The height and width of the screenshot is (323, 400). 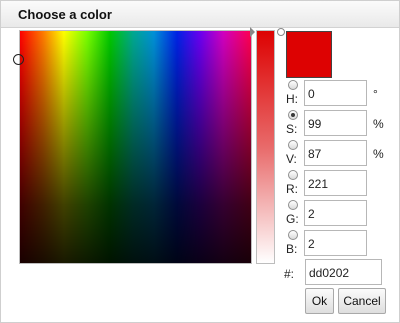 What do you see at coordinates (293, 145) in the screenshot?
I see `radio-v` at bounding box center [293, 145].